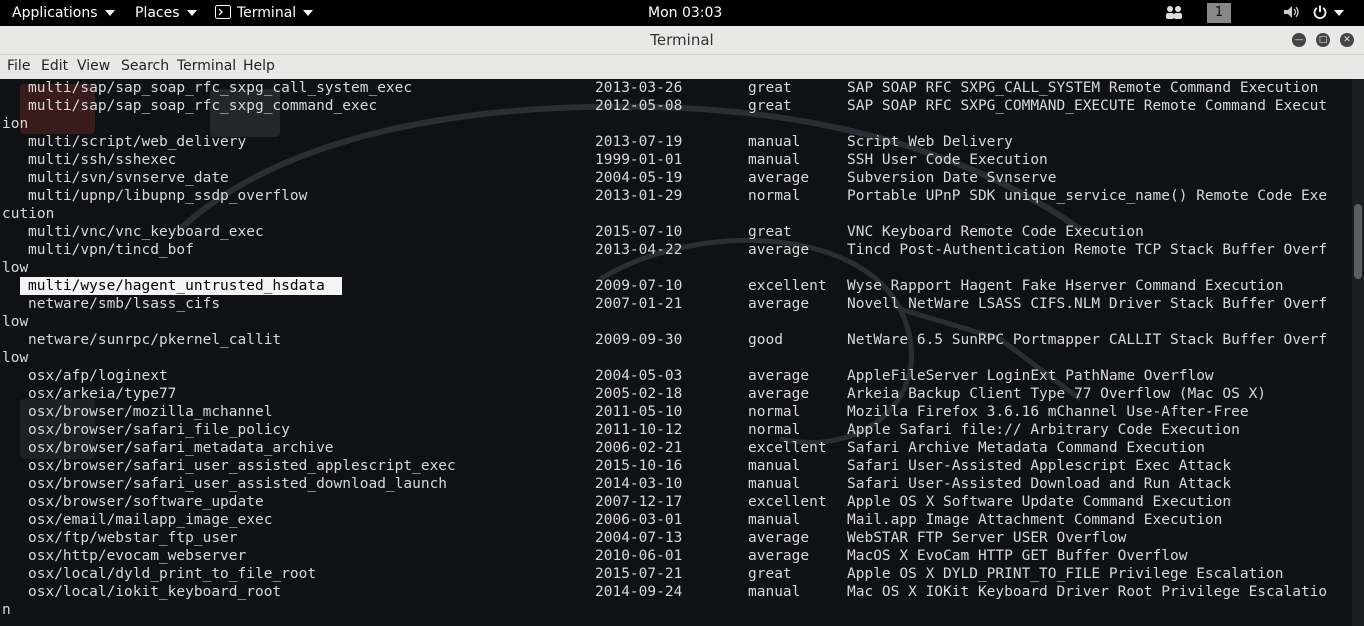 The height and width of the screenshot is (626, 1364). Describe the element at coordinates (206, 66) in the screenshot. I see `menu-terminal: Terminal` at that location.